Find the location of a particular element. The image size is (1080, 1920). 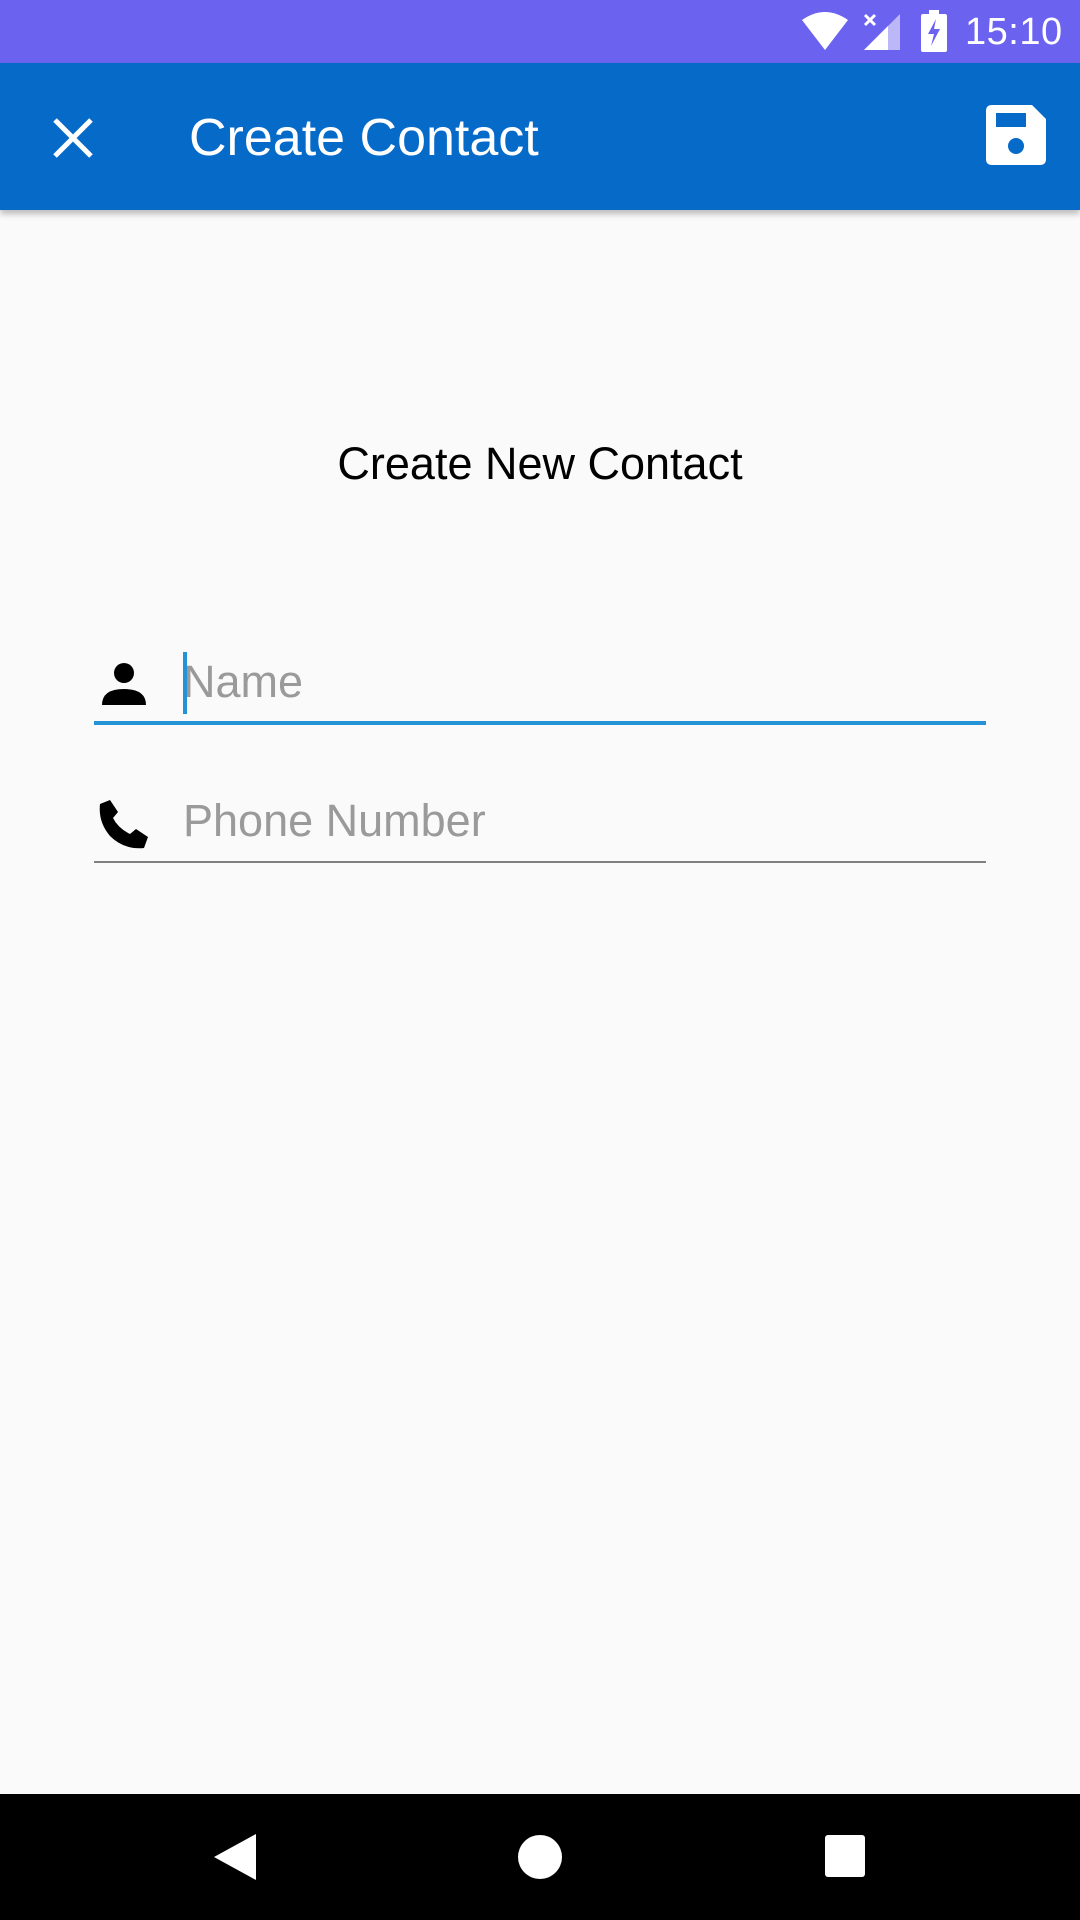

name-field is located at coordinates (540, 685).